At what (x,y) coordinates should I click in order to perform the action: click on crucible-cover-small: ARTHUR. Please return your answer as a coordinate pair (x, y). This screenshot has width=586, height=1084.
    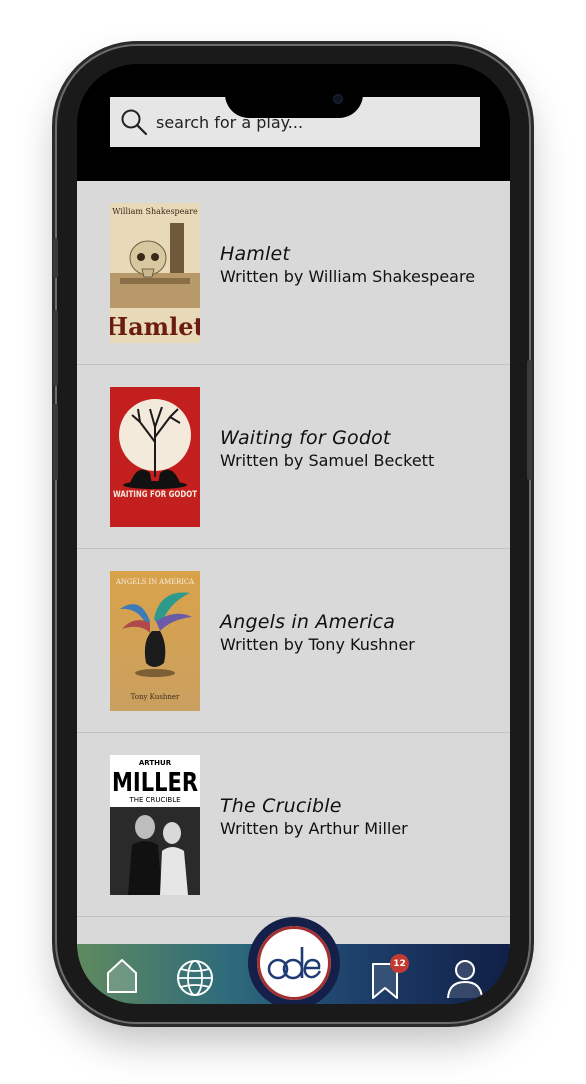
    Looking at the image, I should click on (155, 763).